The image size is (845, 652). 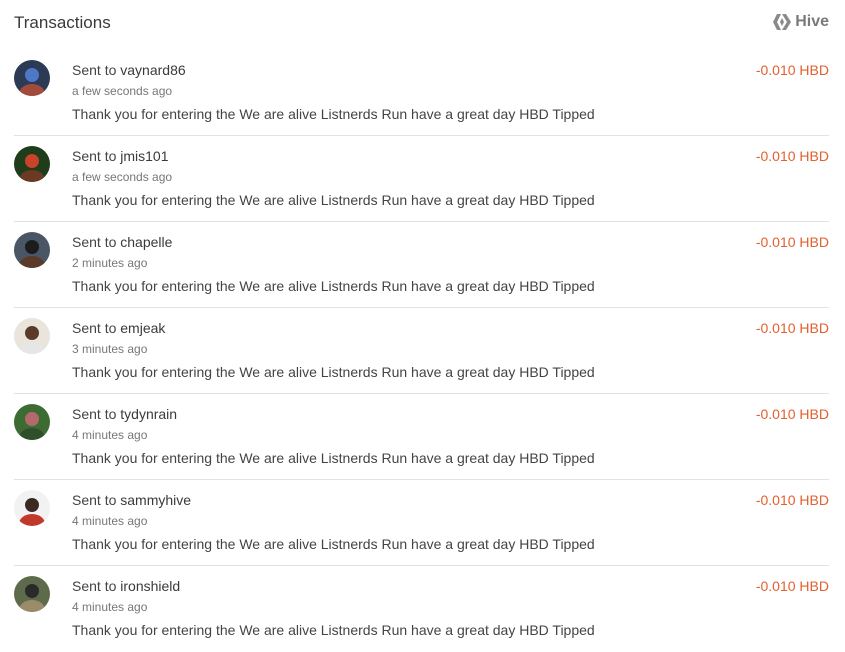 What do you see at coordinates (782, 22) in the screenshot?
I see `hive-logo-icon` at bounding box center [782, 22].